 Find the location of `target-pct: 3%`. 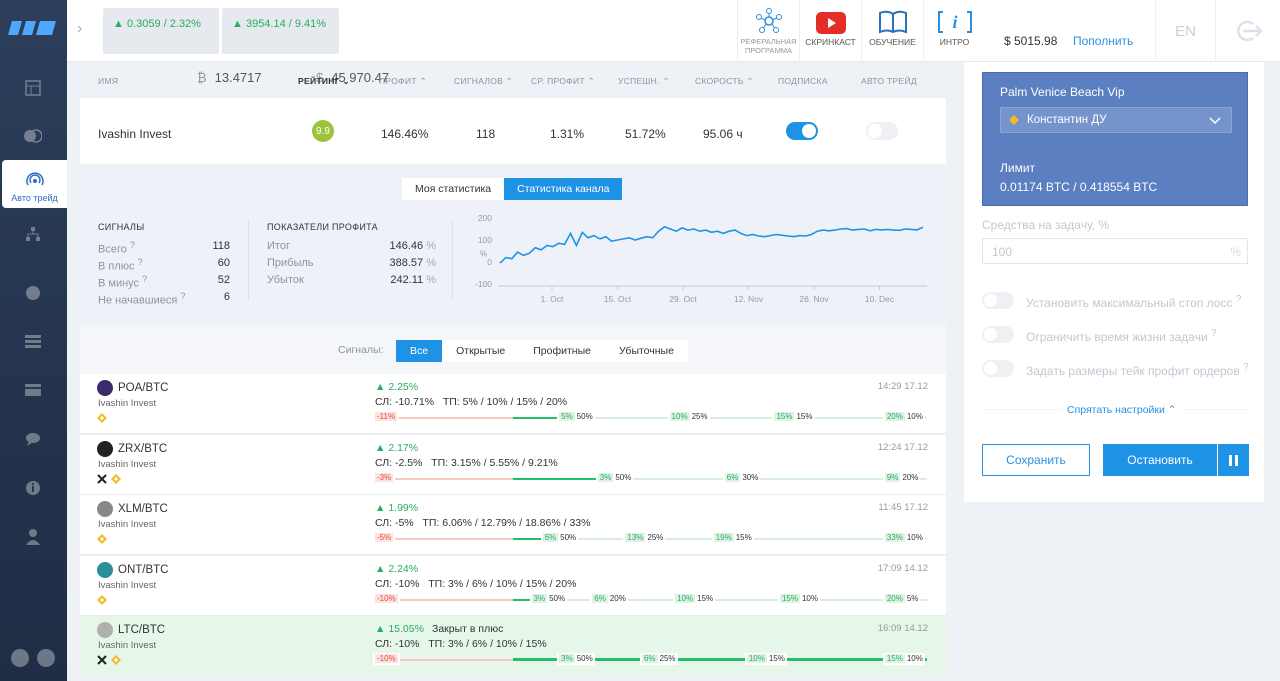

target-pct: 3% is located at coordinates (539, 598).